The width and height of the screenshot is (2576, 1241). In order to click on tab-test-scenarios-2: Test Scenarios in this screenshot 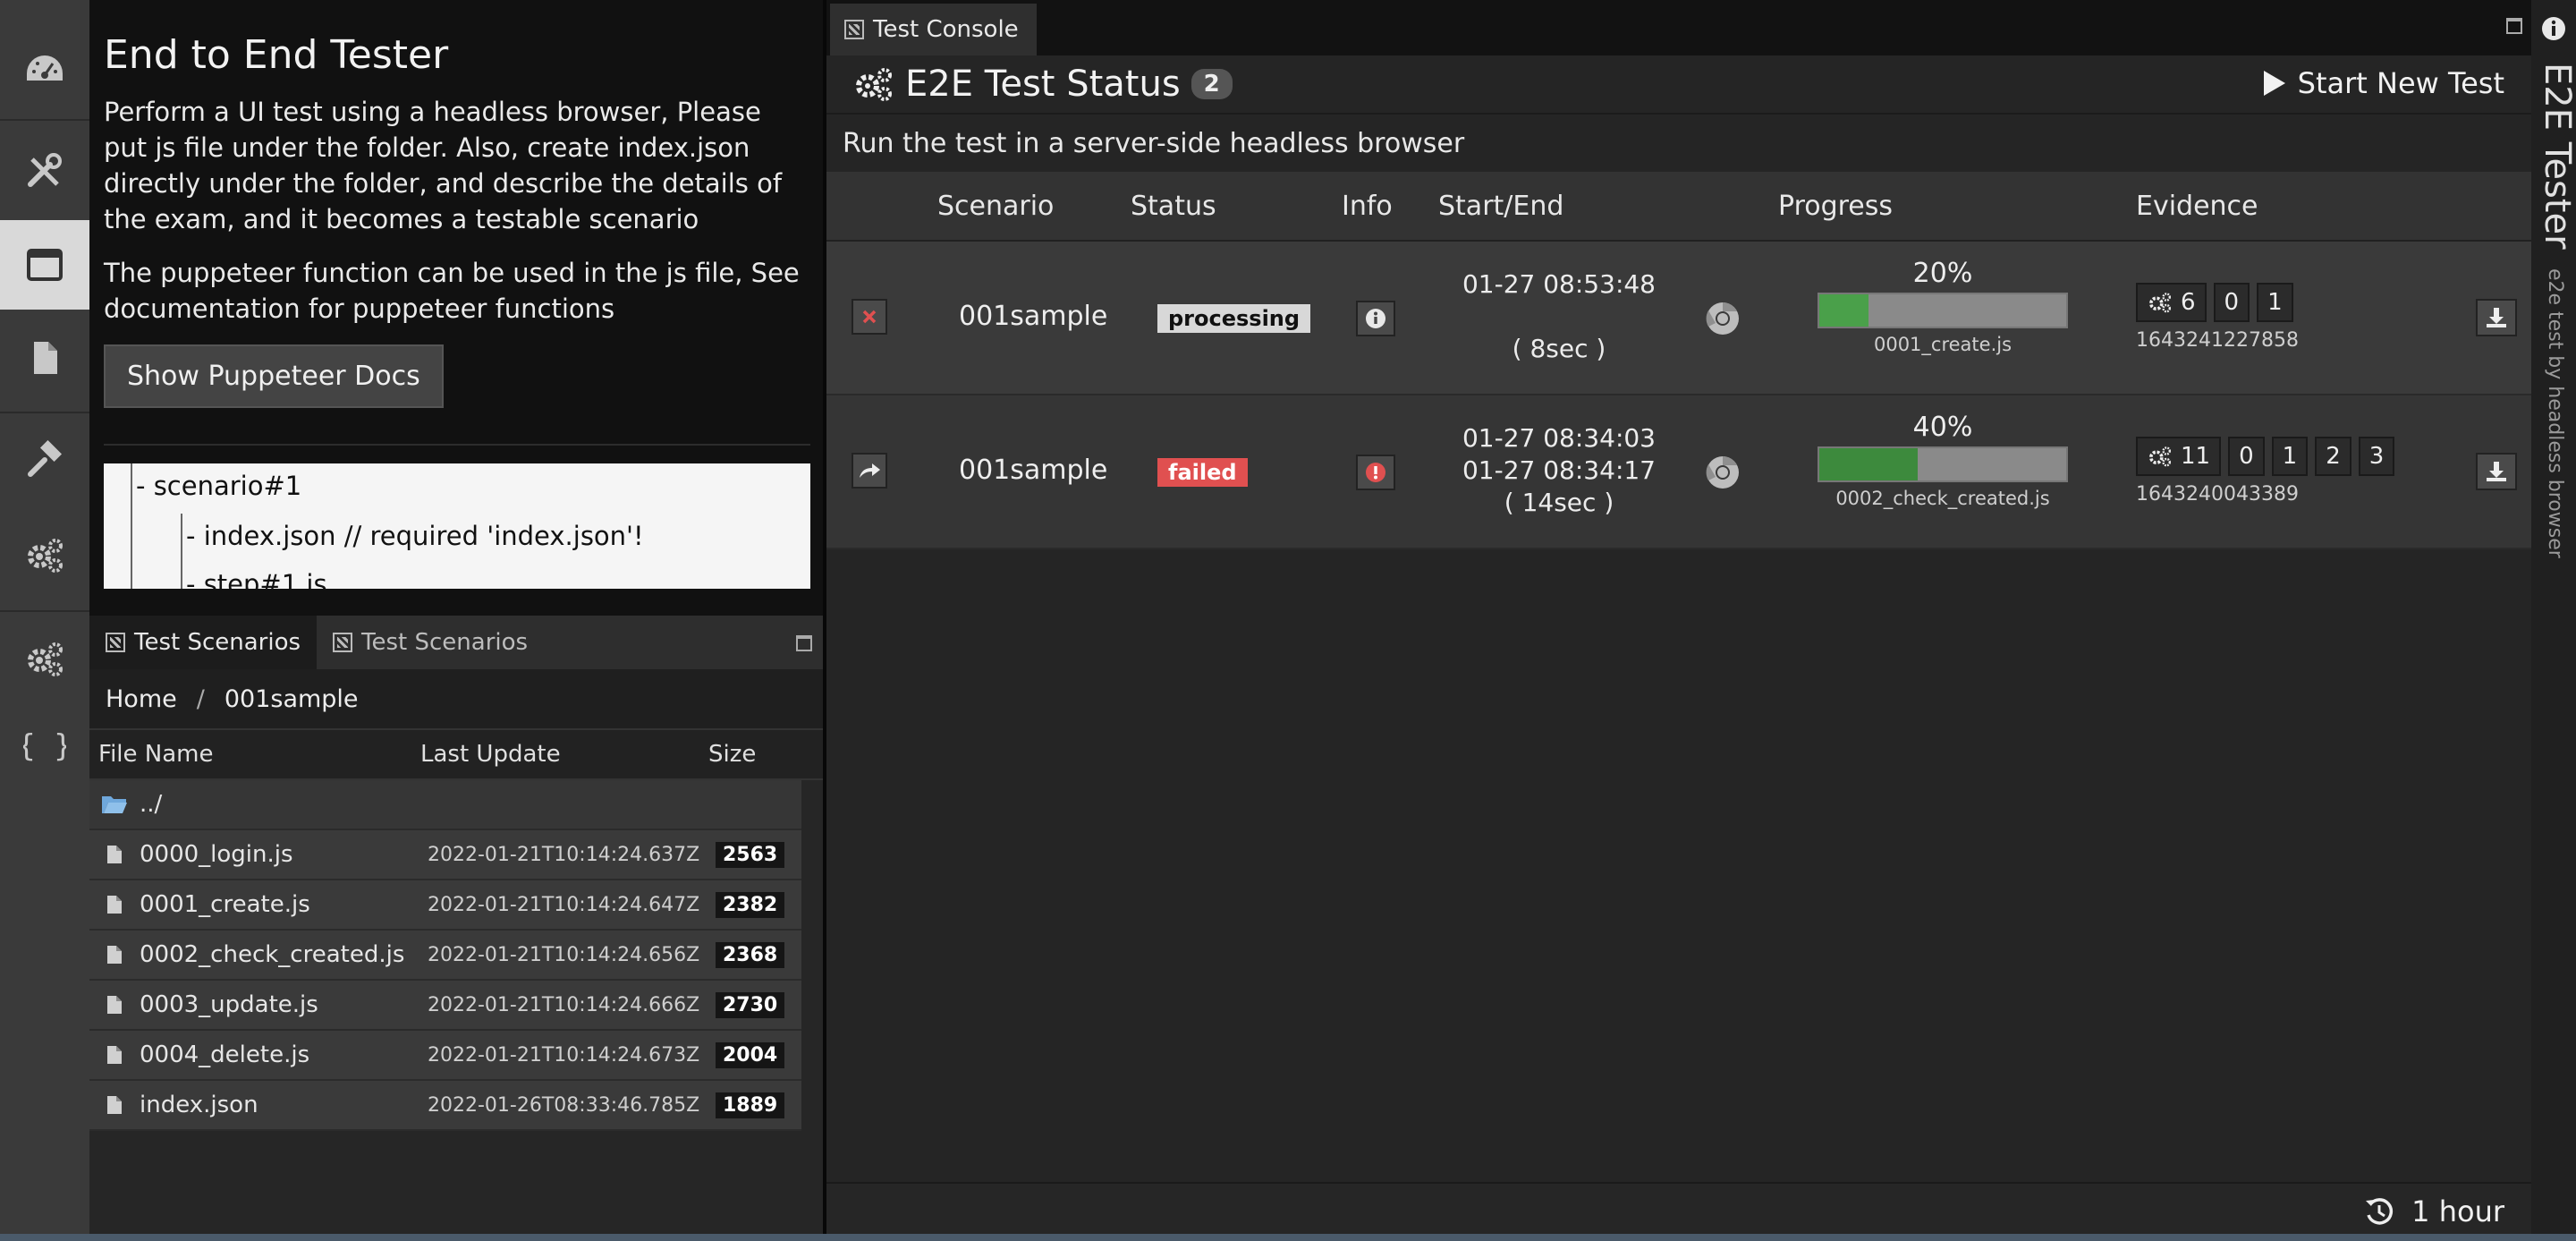, I will do `click(430, 642)`.